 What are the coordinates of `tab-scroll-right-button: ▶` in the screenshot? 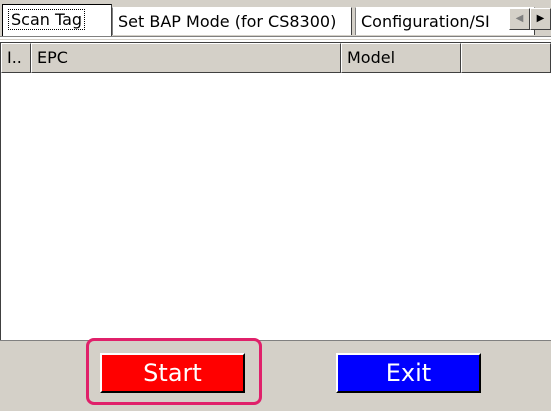 It's located at (540, 19).